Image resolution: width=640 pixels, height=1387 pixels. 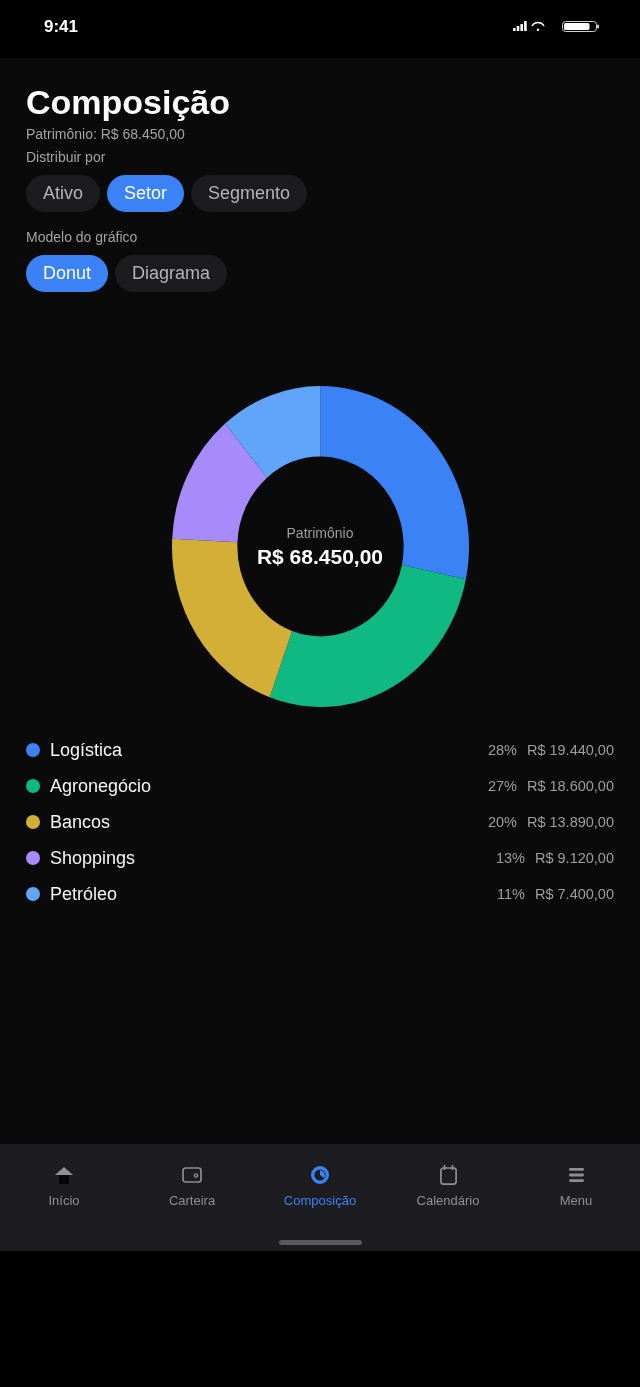 What do you see at coordinates (192, 1175) in the screenshot?
I see `wallet-icon` at bounding box center [192, 1175].